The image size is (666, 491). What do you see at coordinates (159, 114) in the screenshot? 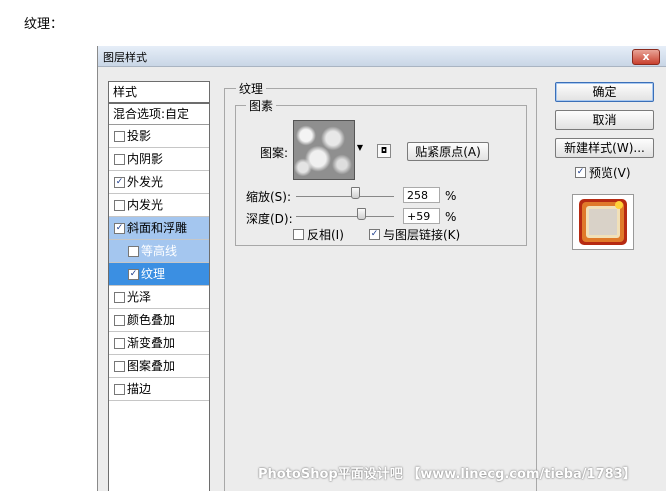
I see `blend-options-item: 混合选项:自定` at bounding box center [159, 114].